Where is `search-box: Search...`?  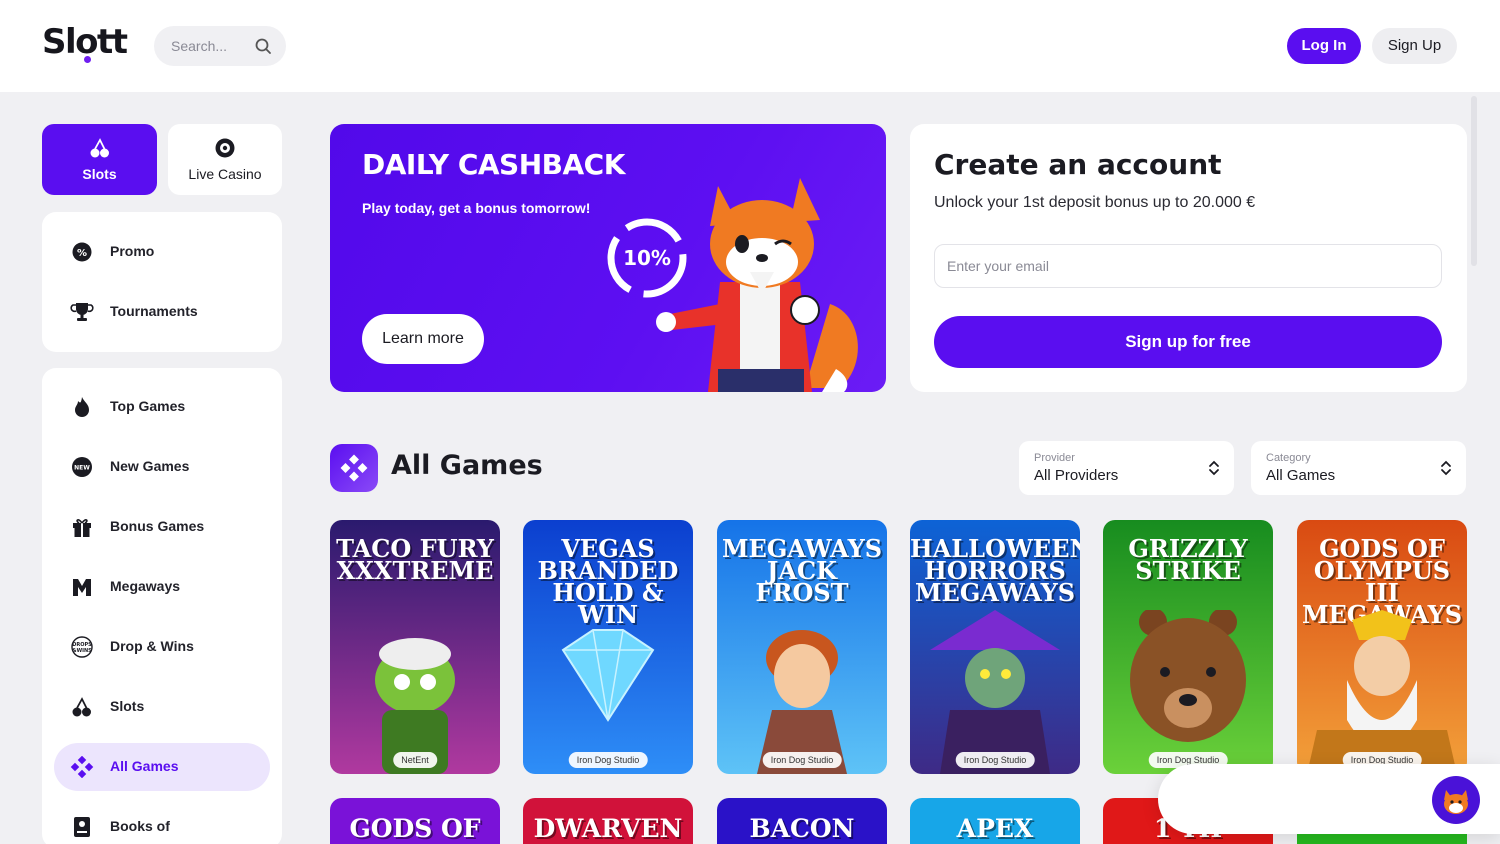 search-box: Search... is located at coordinates (220, 46).